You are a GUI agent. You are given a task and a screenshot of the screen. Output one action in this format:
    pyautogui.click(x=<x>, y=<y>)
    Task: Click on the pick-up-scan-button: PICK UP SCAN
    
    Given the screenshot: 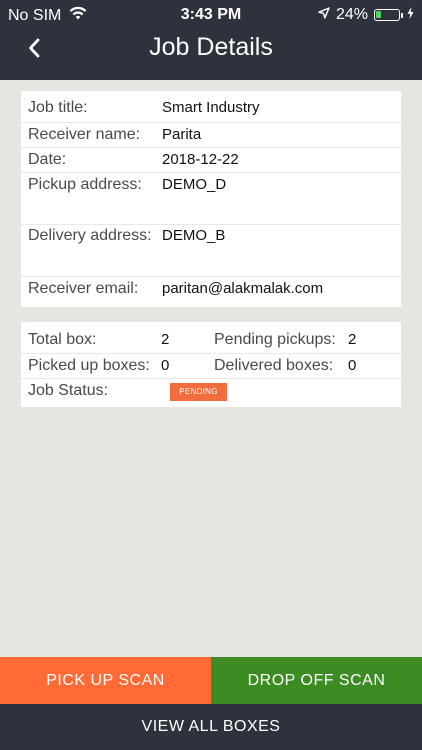 What is the action you would take?
    pyautogui.click(x=105, y=680)
    